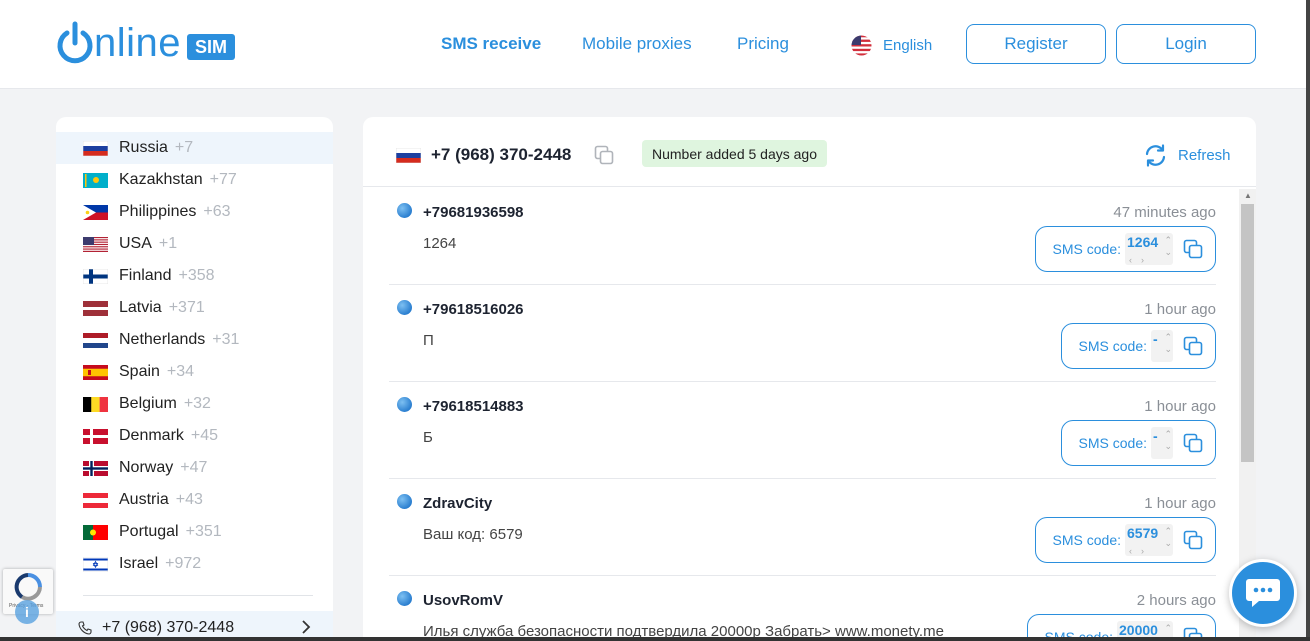  Describe the element at coordinates (95, 404) in the screenshot. I see `belgium-flag-icon` at that location.